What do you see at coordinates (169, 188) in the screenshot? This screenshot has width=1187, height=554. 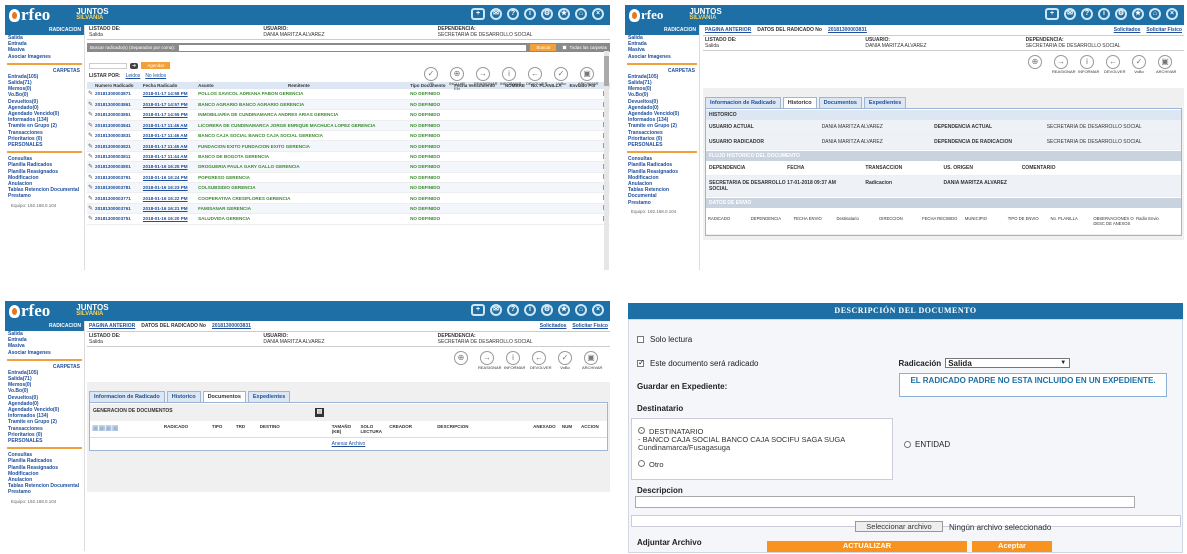 I see `fecha-radicado: 2018-01-16 16:23 PM` at bounding box center [169, 188].